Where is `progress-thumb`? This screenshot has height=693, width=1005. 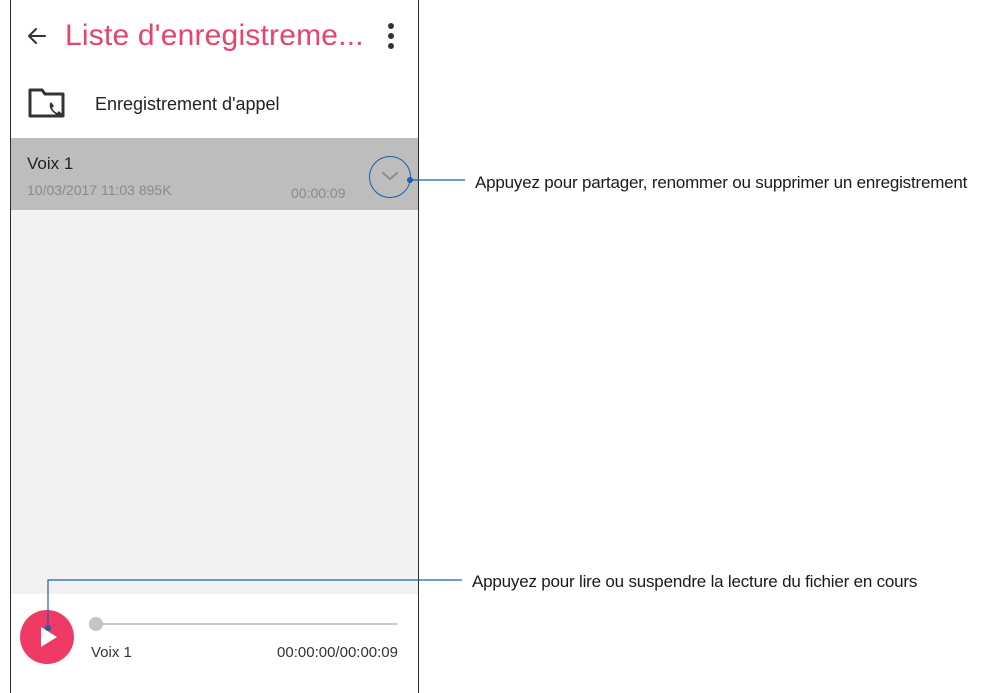
progress-thumb is located at coordinates (96, 624).